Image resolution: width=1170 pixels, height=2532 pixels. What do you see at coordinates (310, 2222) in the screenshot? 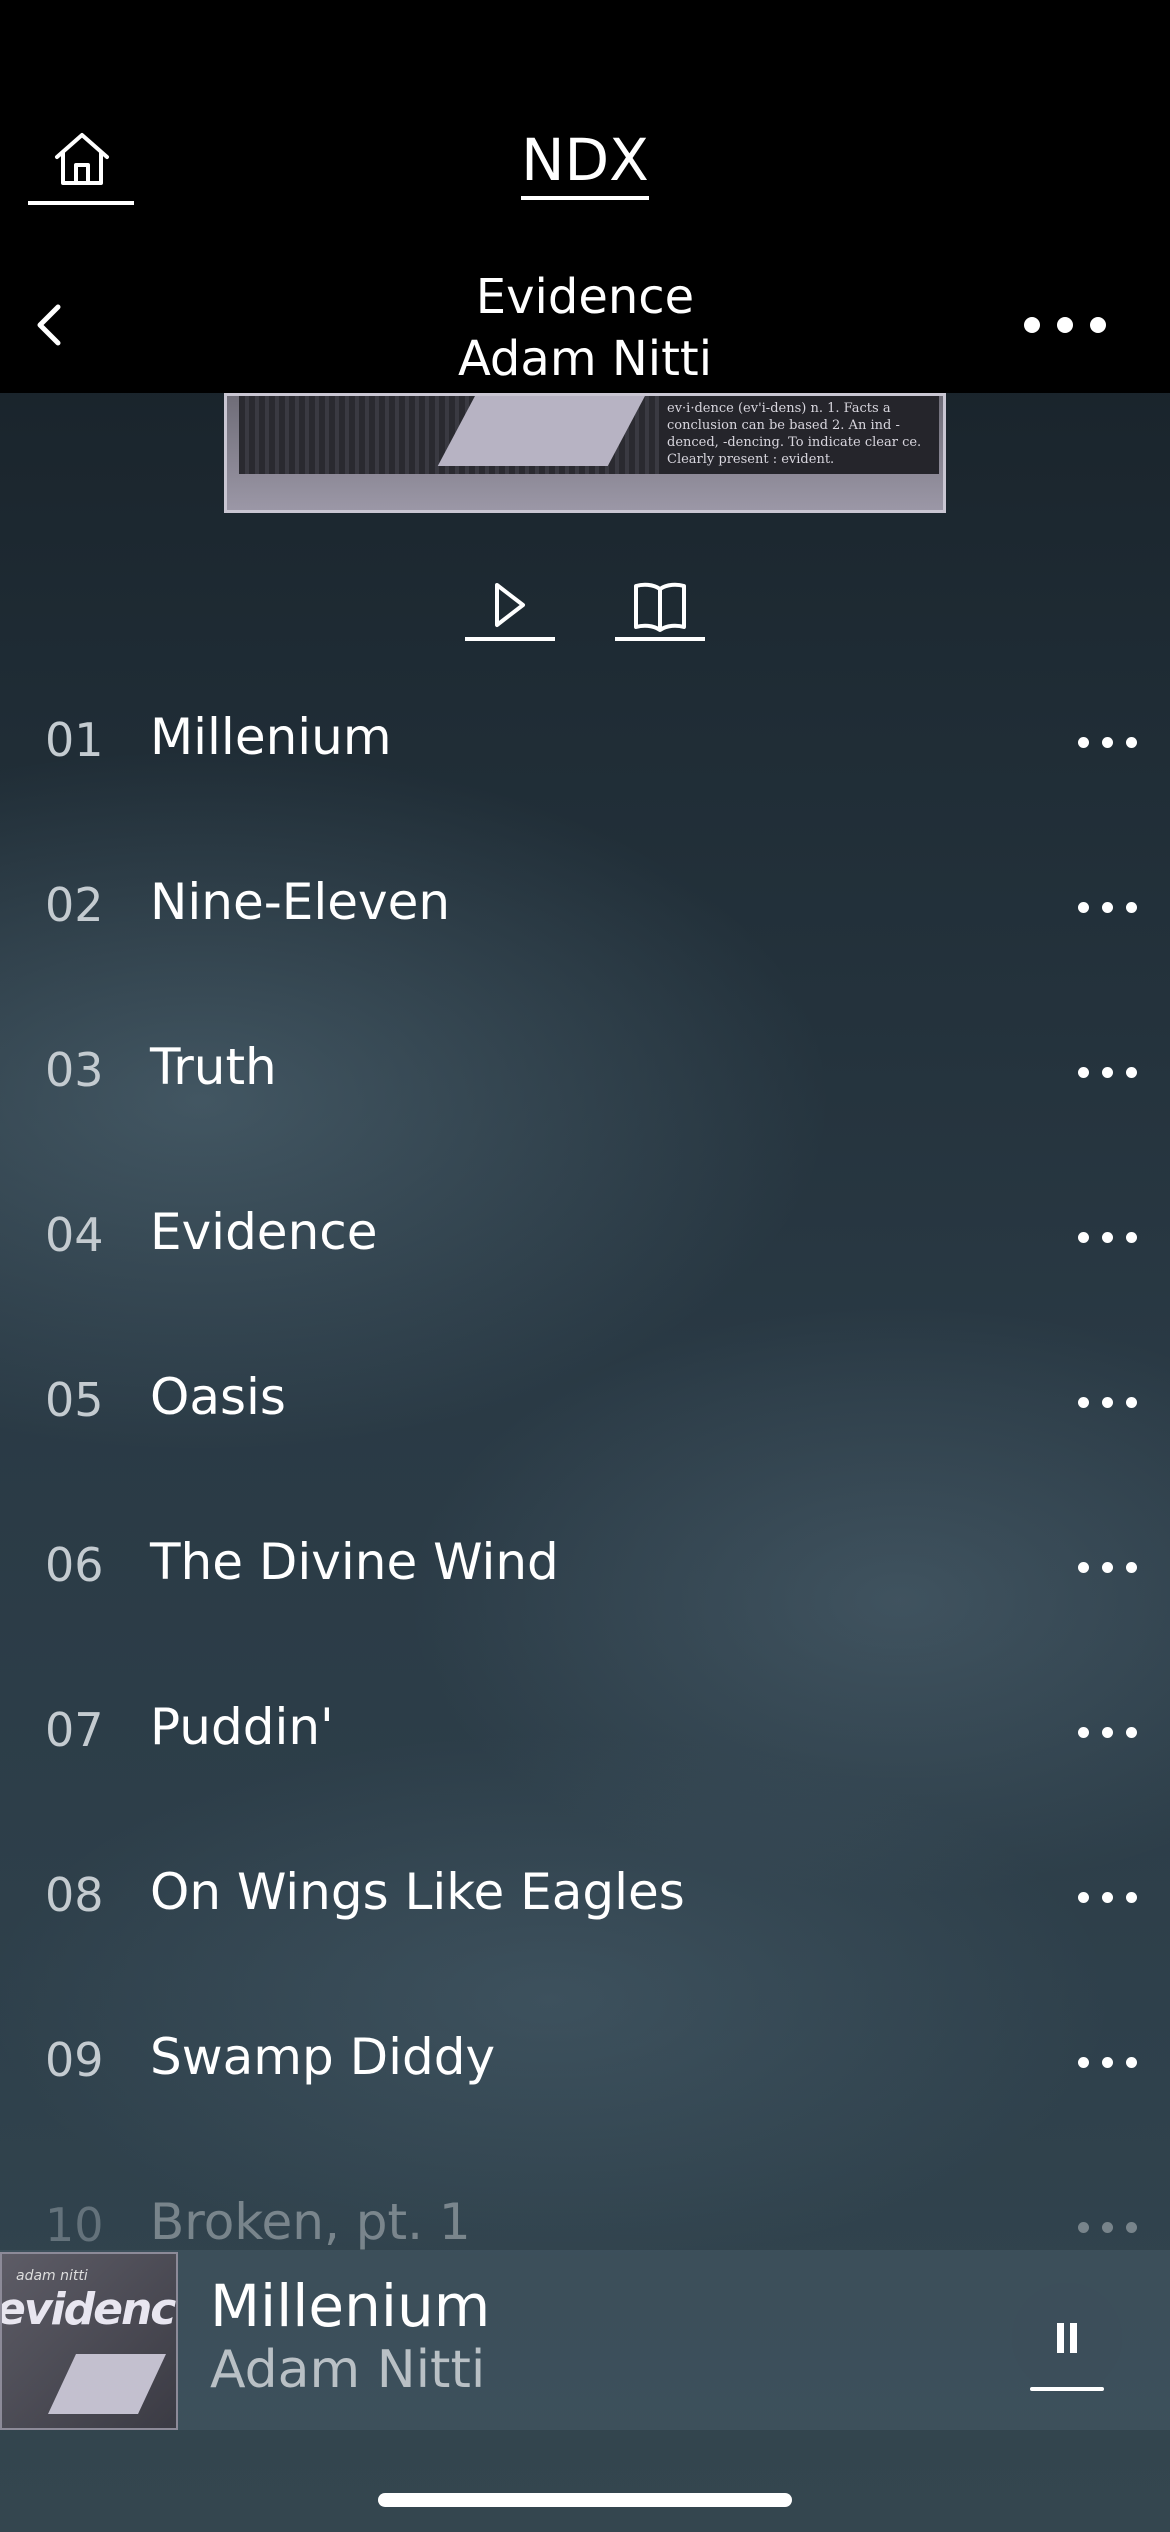
I see `track-title: Broken, pt. 1` at bounding box center [310, 2222].